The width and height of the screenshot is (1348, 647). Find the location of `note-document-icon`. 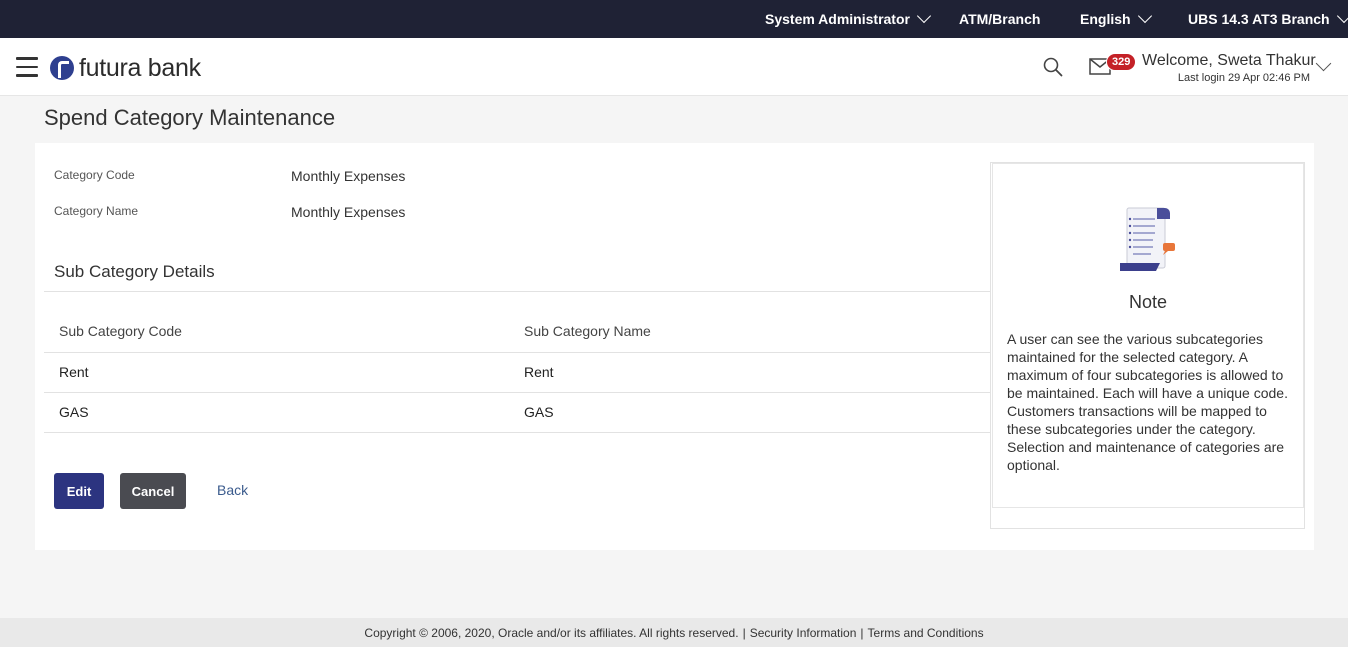

note-document-icon is located at coordinates (1147, 239).